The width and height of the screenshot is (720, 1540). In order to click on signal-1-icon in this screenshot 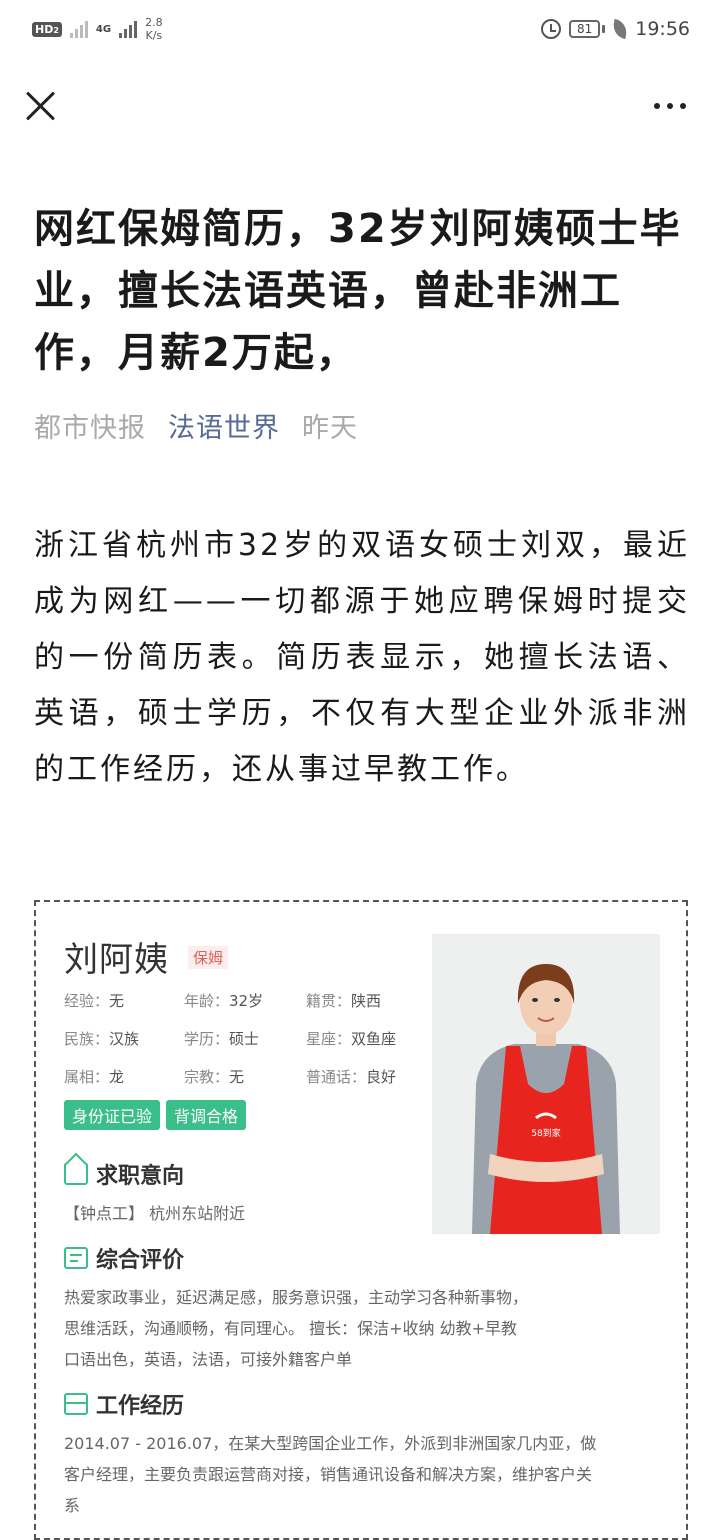, I will do `click(78, 29)`.